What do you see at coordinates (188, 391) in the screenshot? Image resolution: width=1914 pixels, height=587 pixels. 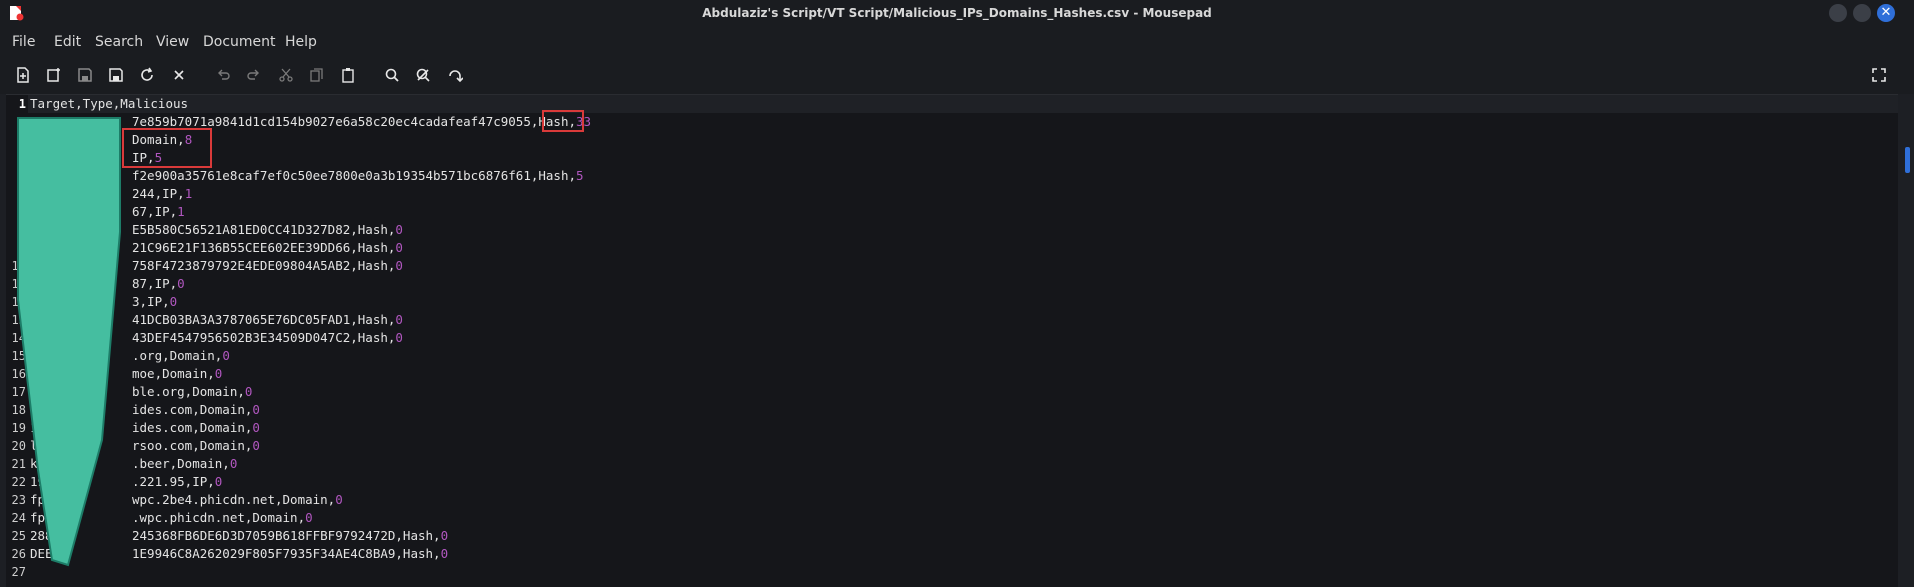 I see `line-text: ble.org,Domain,` at bounding box center [188, 391].